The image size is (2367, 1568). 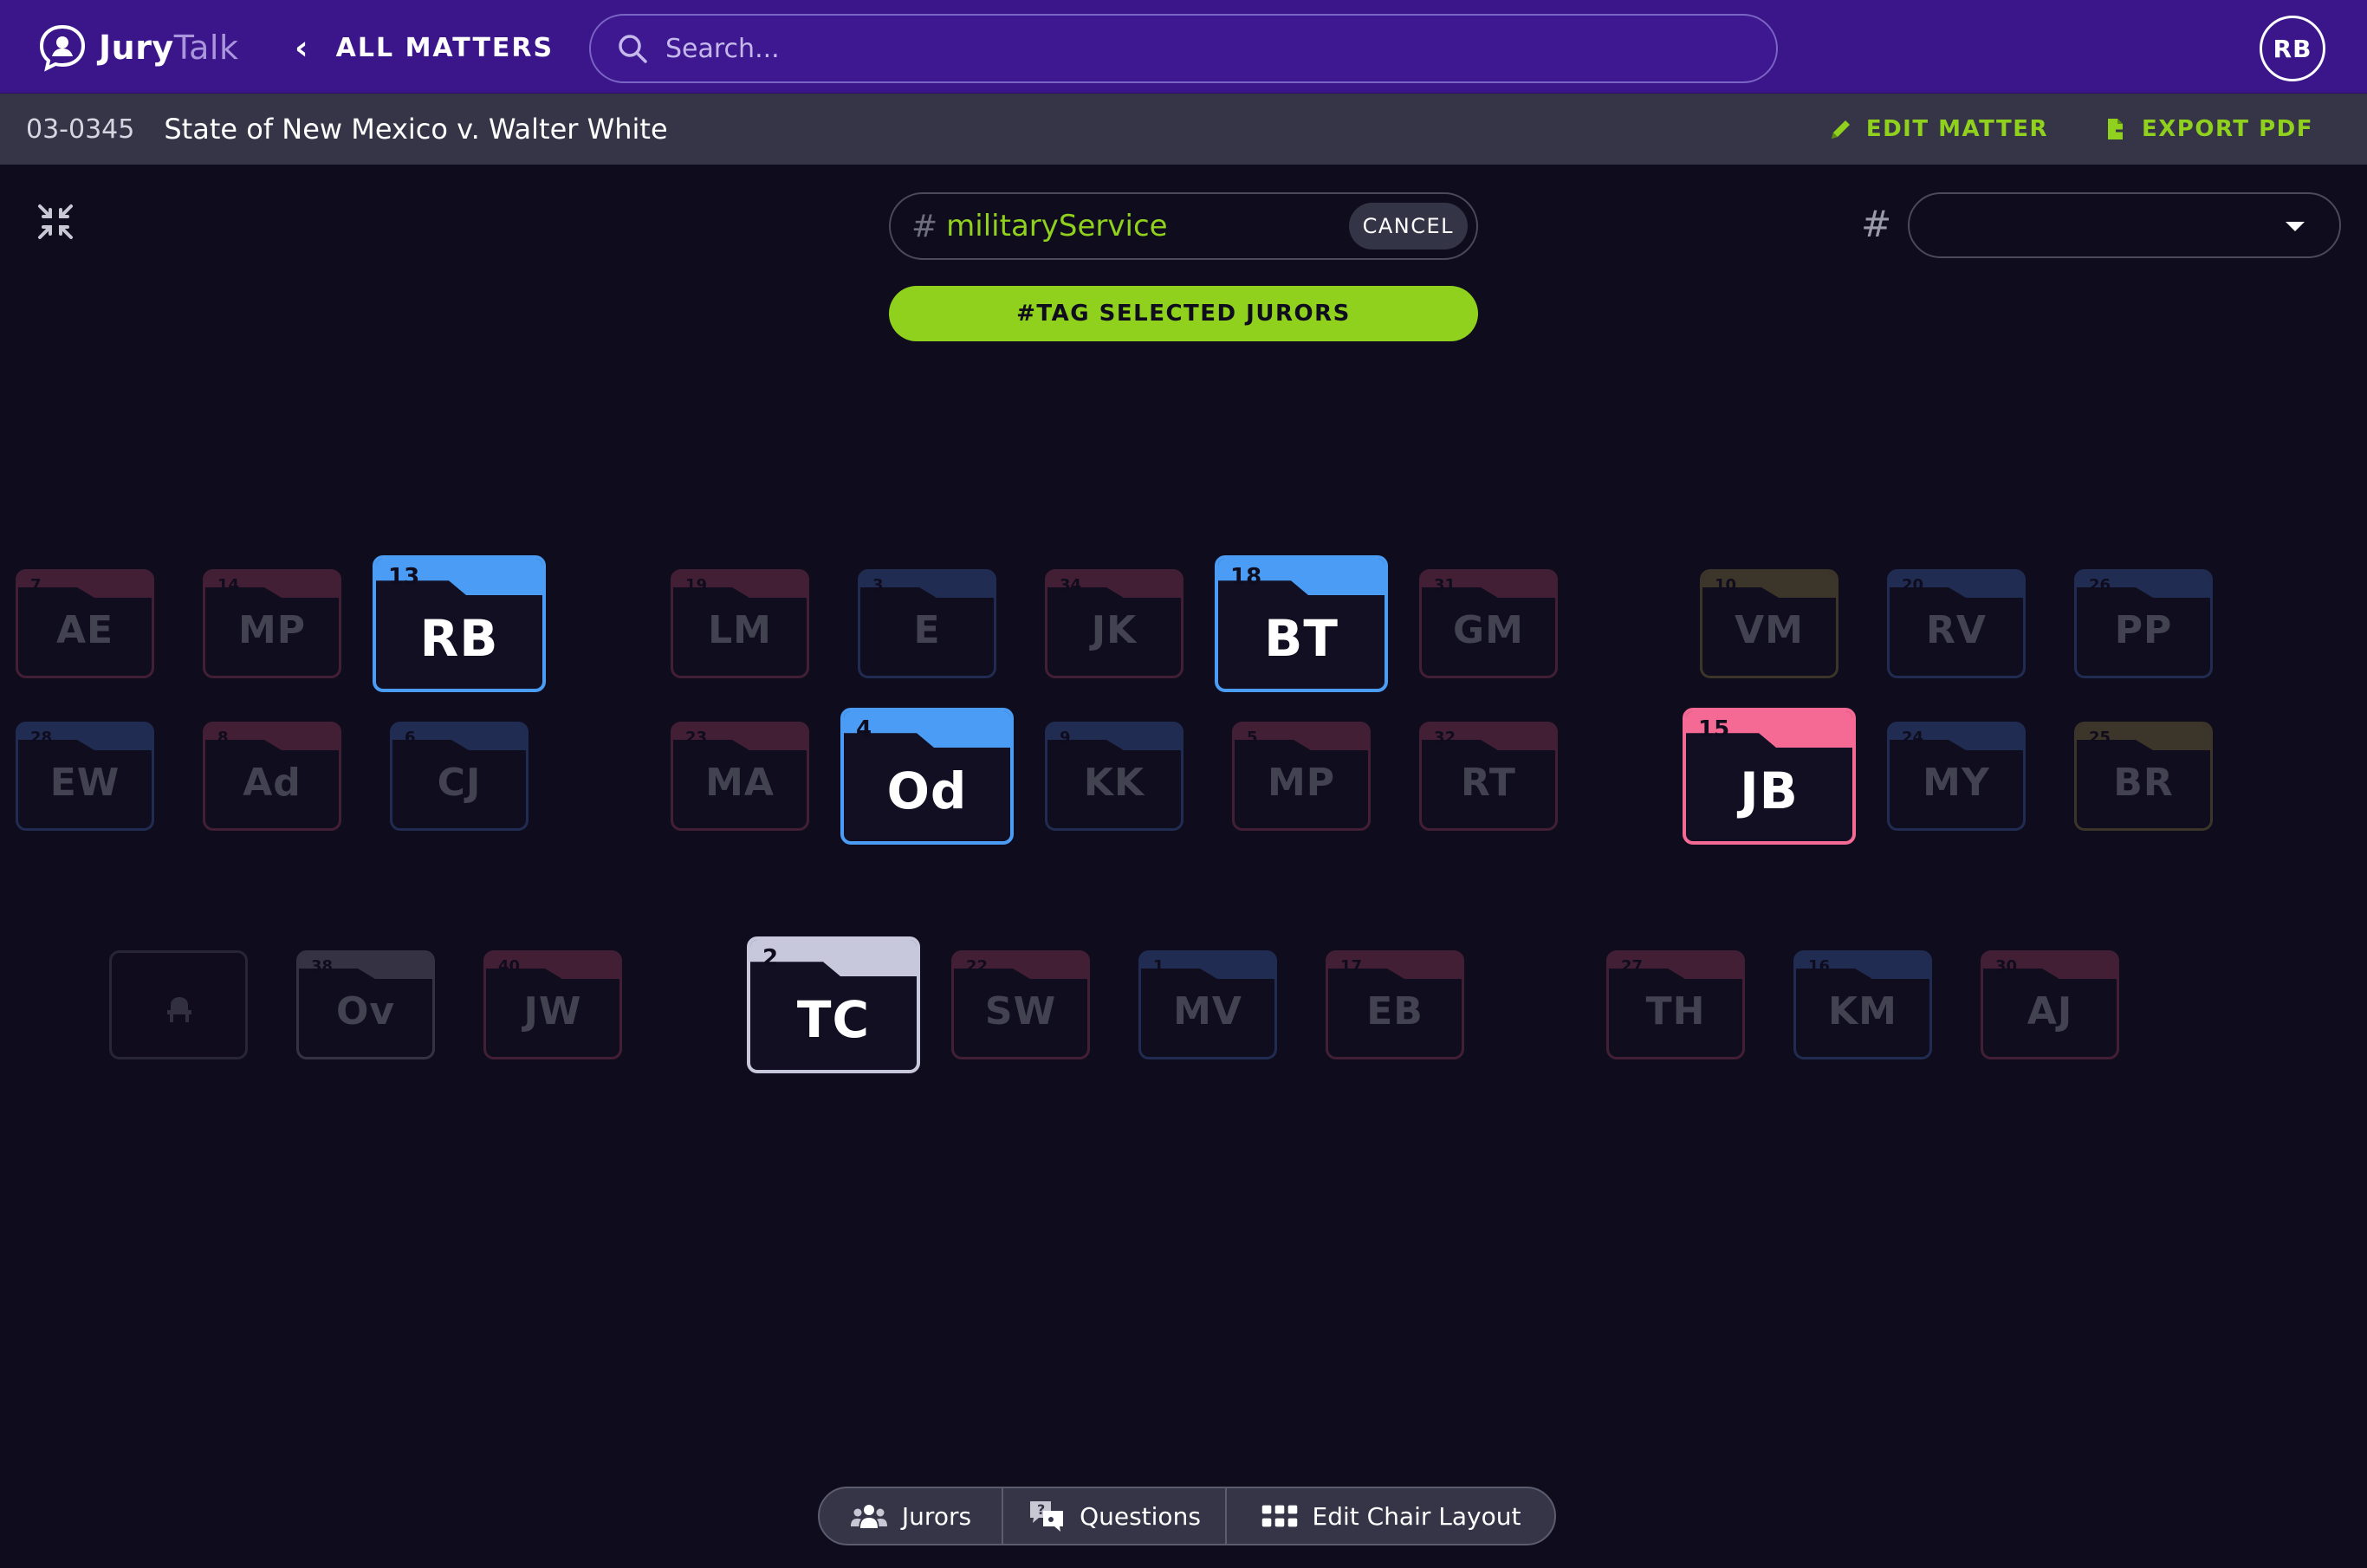 I want to click on grid-dots-icon, so click(x=1279, y=1516).